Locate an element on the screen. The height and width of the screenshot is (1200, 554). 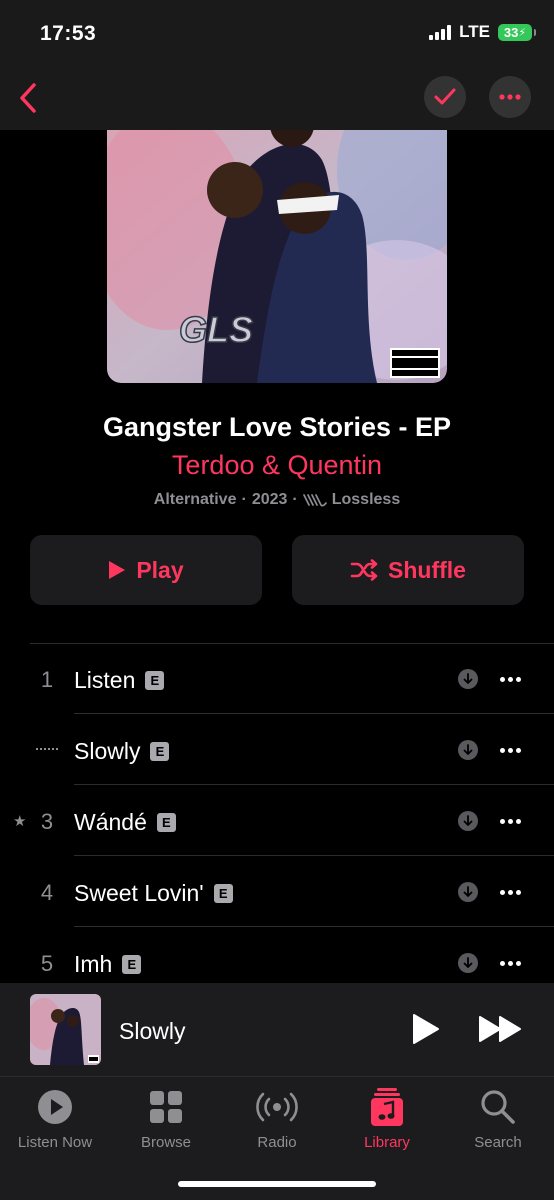
home-indicator is located at coordinates (277, 1184).